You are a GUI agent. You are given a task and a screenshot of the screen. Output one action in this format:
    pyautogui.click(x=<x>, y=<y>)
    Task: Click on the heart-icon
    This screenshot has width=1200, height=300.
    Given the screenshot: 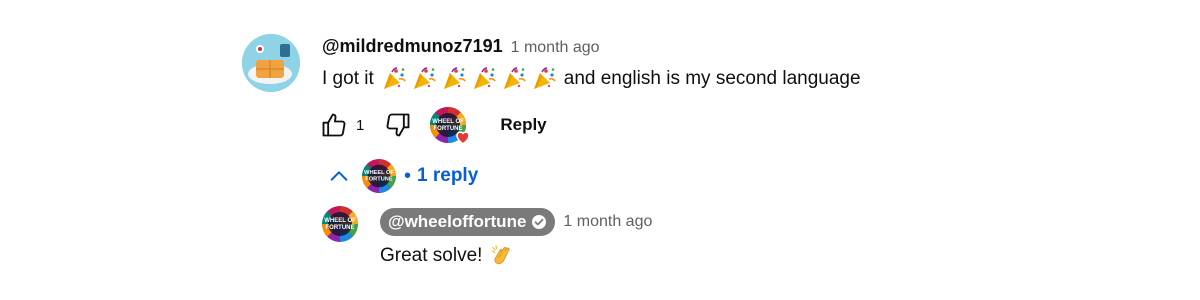 What is the action you would take?
    pyautogui.click(x=463, y=138)
    